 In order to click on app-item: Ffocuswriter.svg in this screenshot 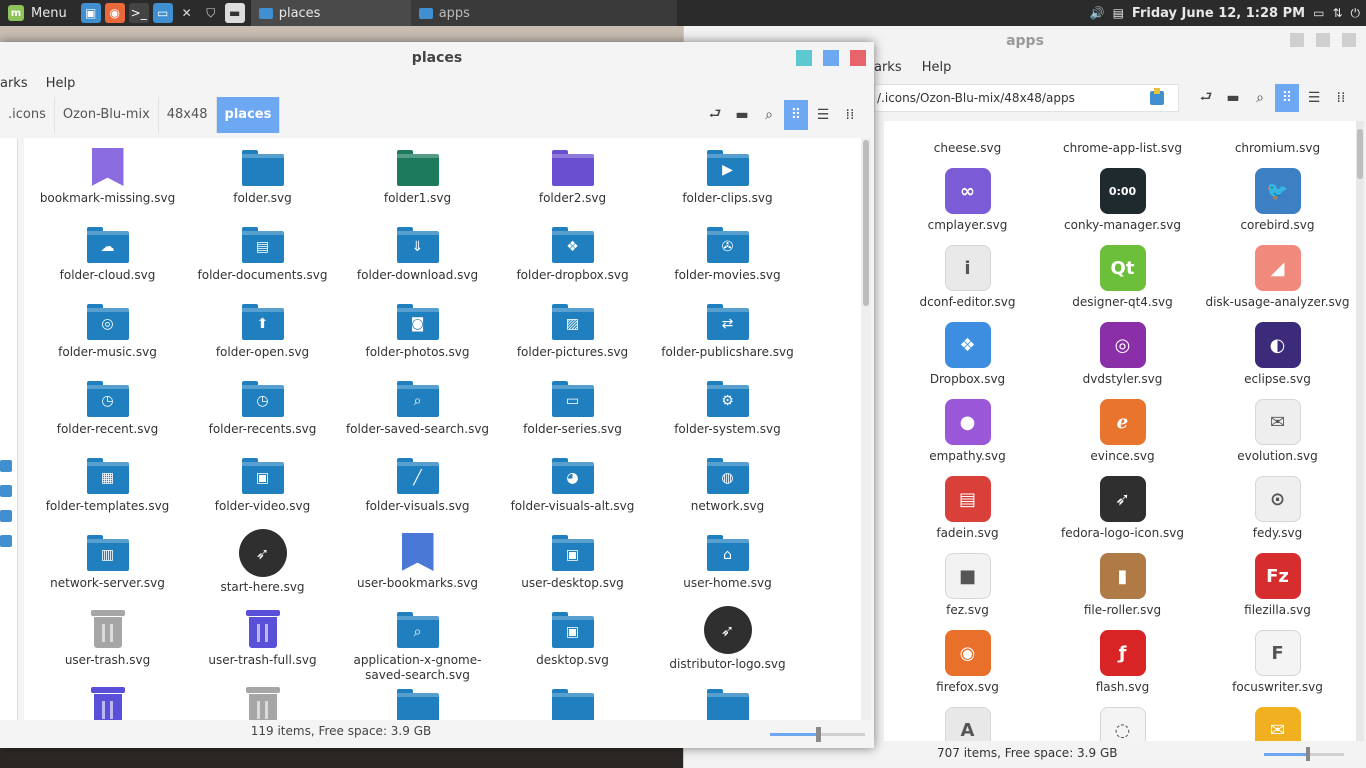, I will do `click(1277, 662)`.